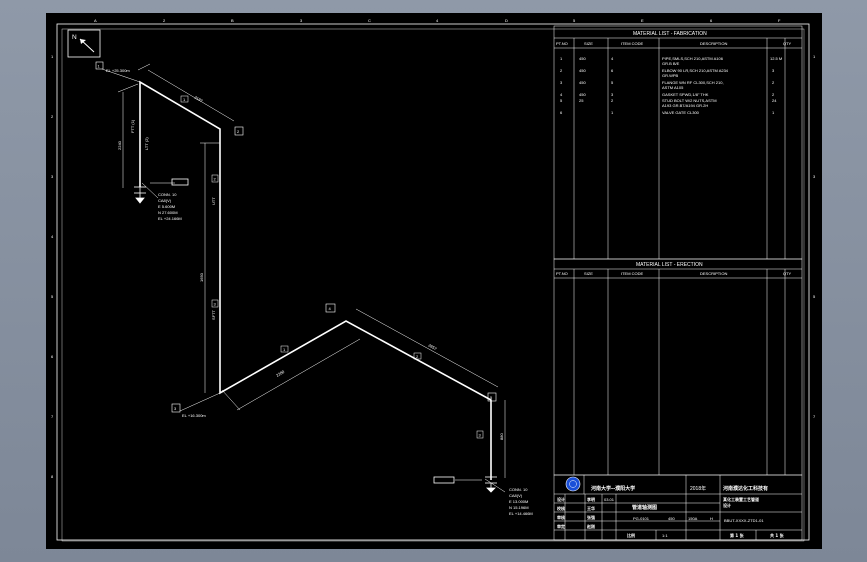  What do you see at coordinates (561, 517) in the screenshot?
I see `role-label: 审核` at bounding box center [561, 517].